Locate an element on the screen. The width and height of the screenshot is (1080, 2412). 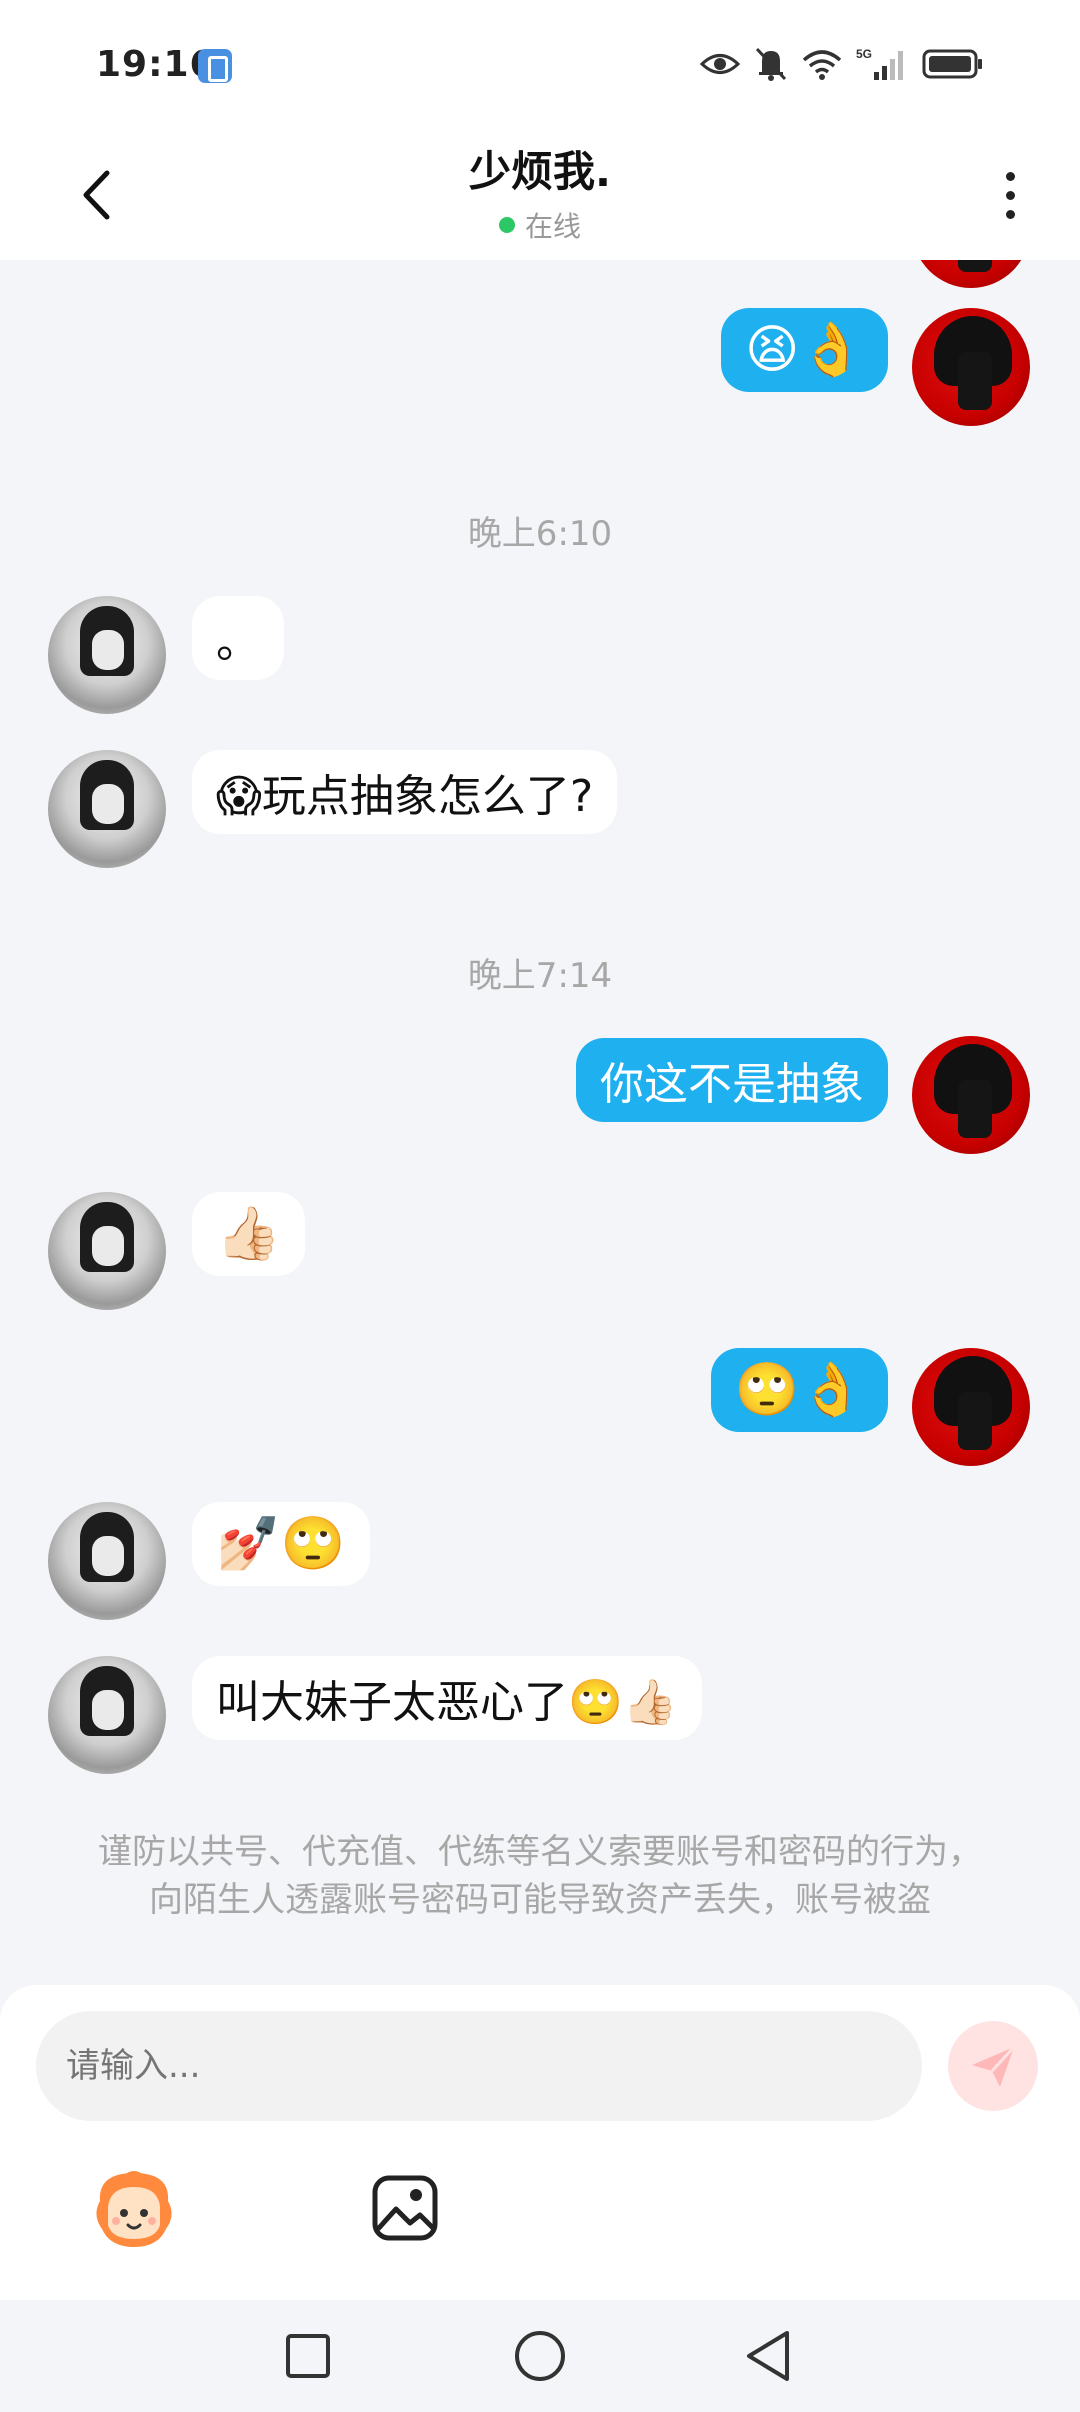
more-vertical-icon is located at coordinates (1010, 176).